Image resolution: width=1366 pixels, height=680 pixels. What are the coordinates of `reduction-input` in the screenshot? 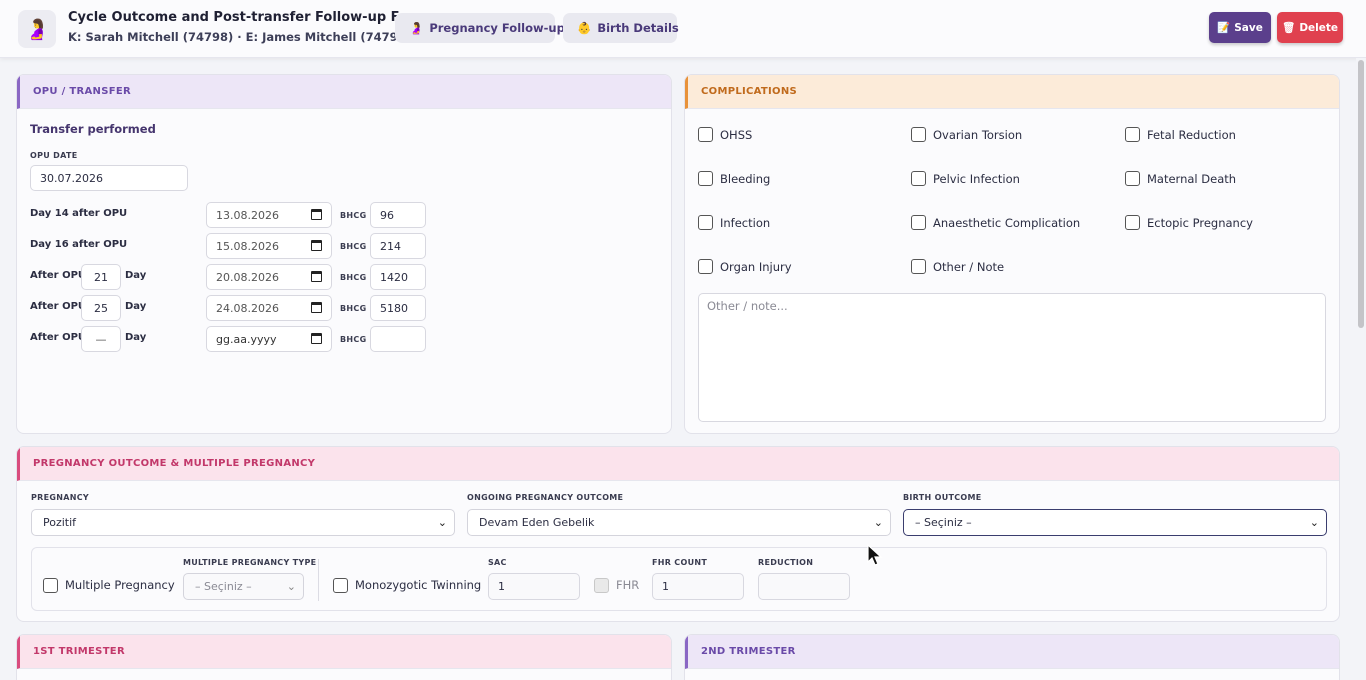 It's located at (804, 586).